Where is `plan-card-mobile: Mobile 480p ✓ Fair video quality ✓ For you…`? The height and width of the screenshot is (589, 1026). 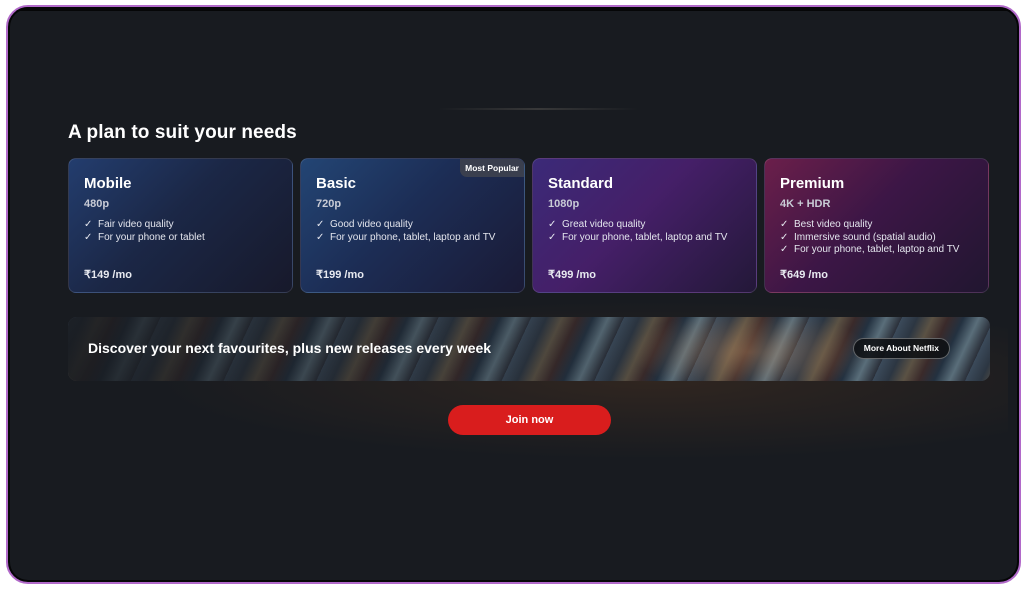
plan-card-mobile: Mobile 480p ✓ Fair video quality ✓ For you… is located at coordinates (180, 225).